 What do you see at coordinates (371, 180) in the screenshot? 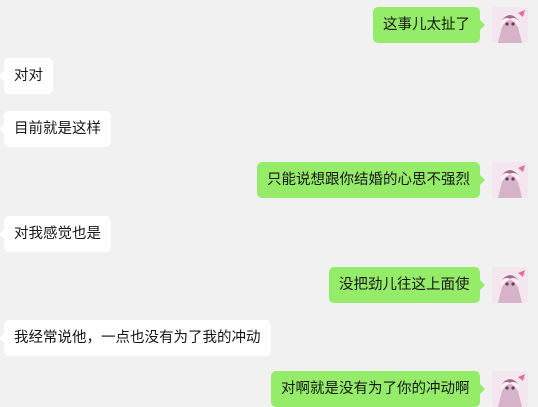
I see `message-bubble-outgoing: 只能说想跟你结婚的心思不强烈` at bounding box center [371, 180].